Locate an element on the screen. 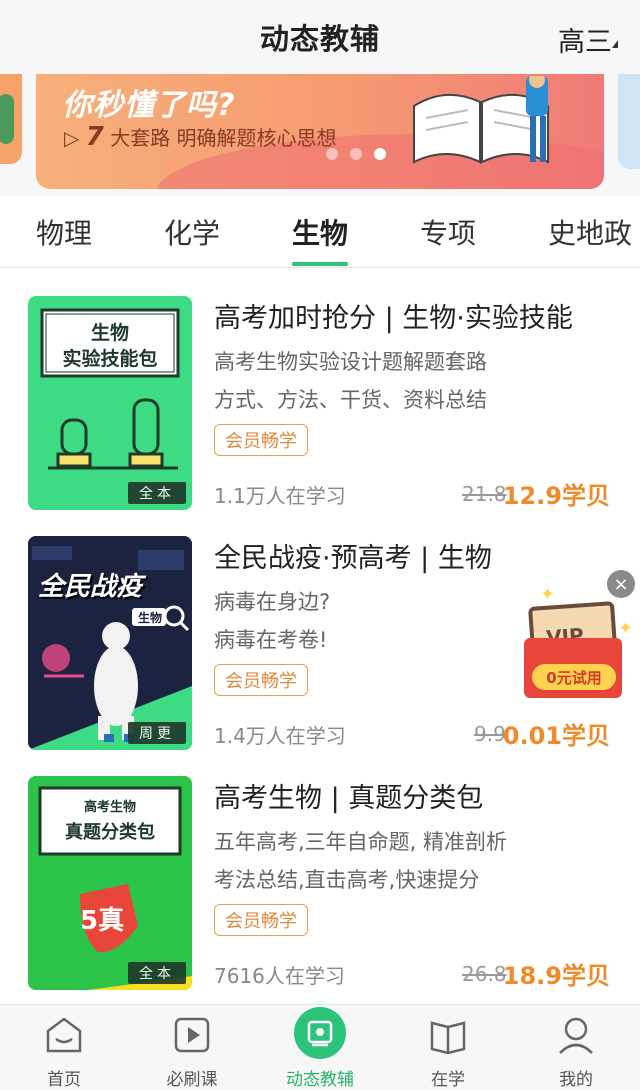  tutoring-icon is located at coordinates (320, 1033).